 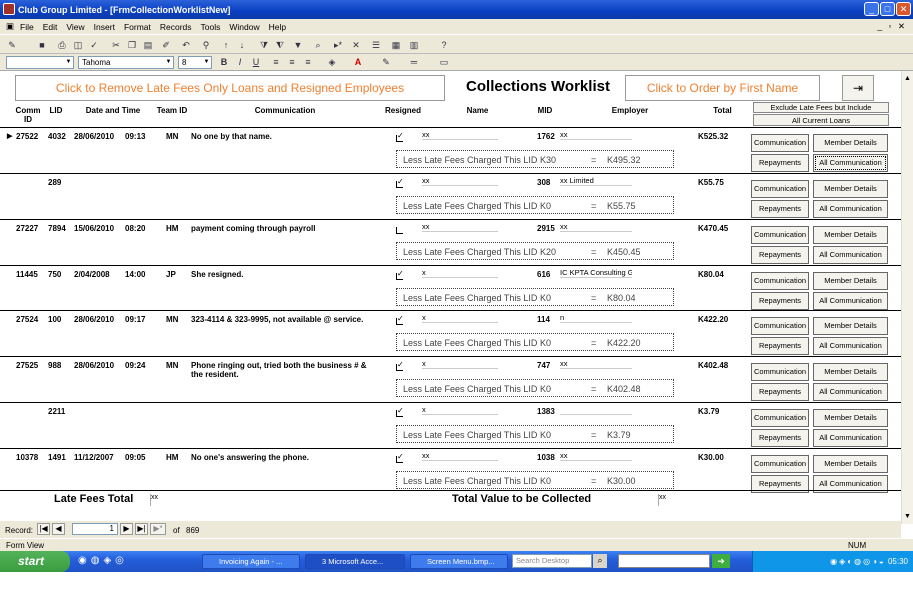 What do you see at coordinates (664, 561) in the screenshot?
I see `nero-search-input` at bounding box center [664, 561].